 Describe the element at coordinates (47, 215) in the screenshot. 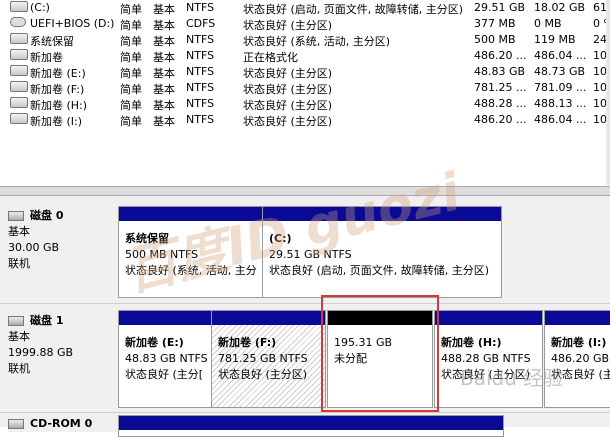

I see `disk-title: 磁盘 0` at that location.